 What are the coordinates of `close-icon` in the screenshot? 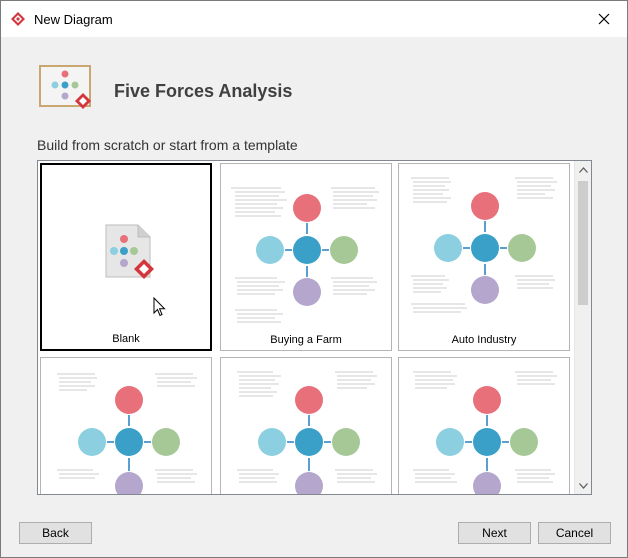 It's located at (604, 19).